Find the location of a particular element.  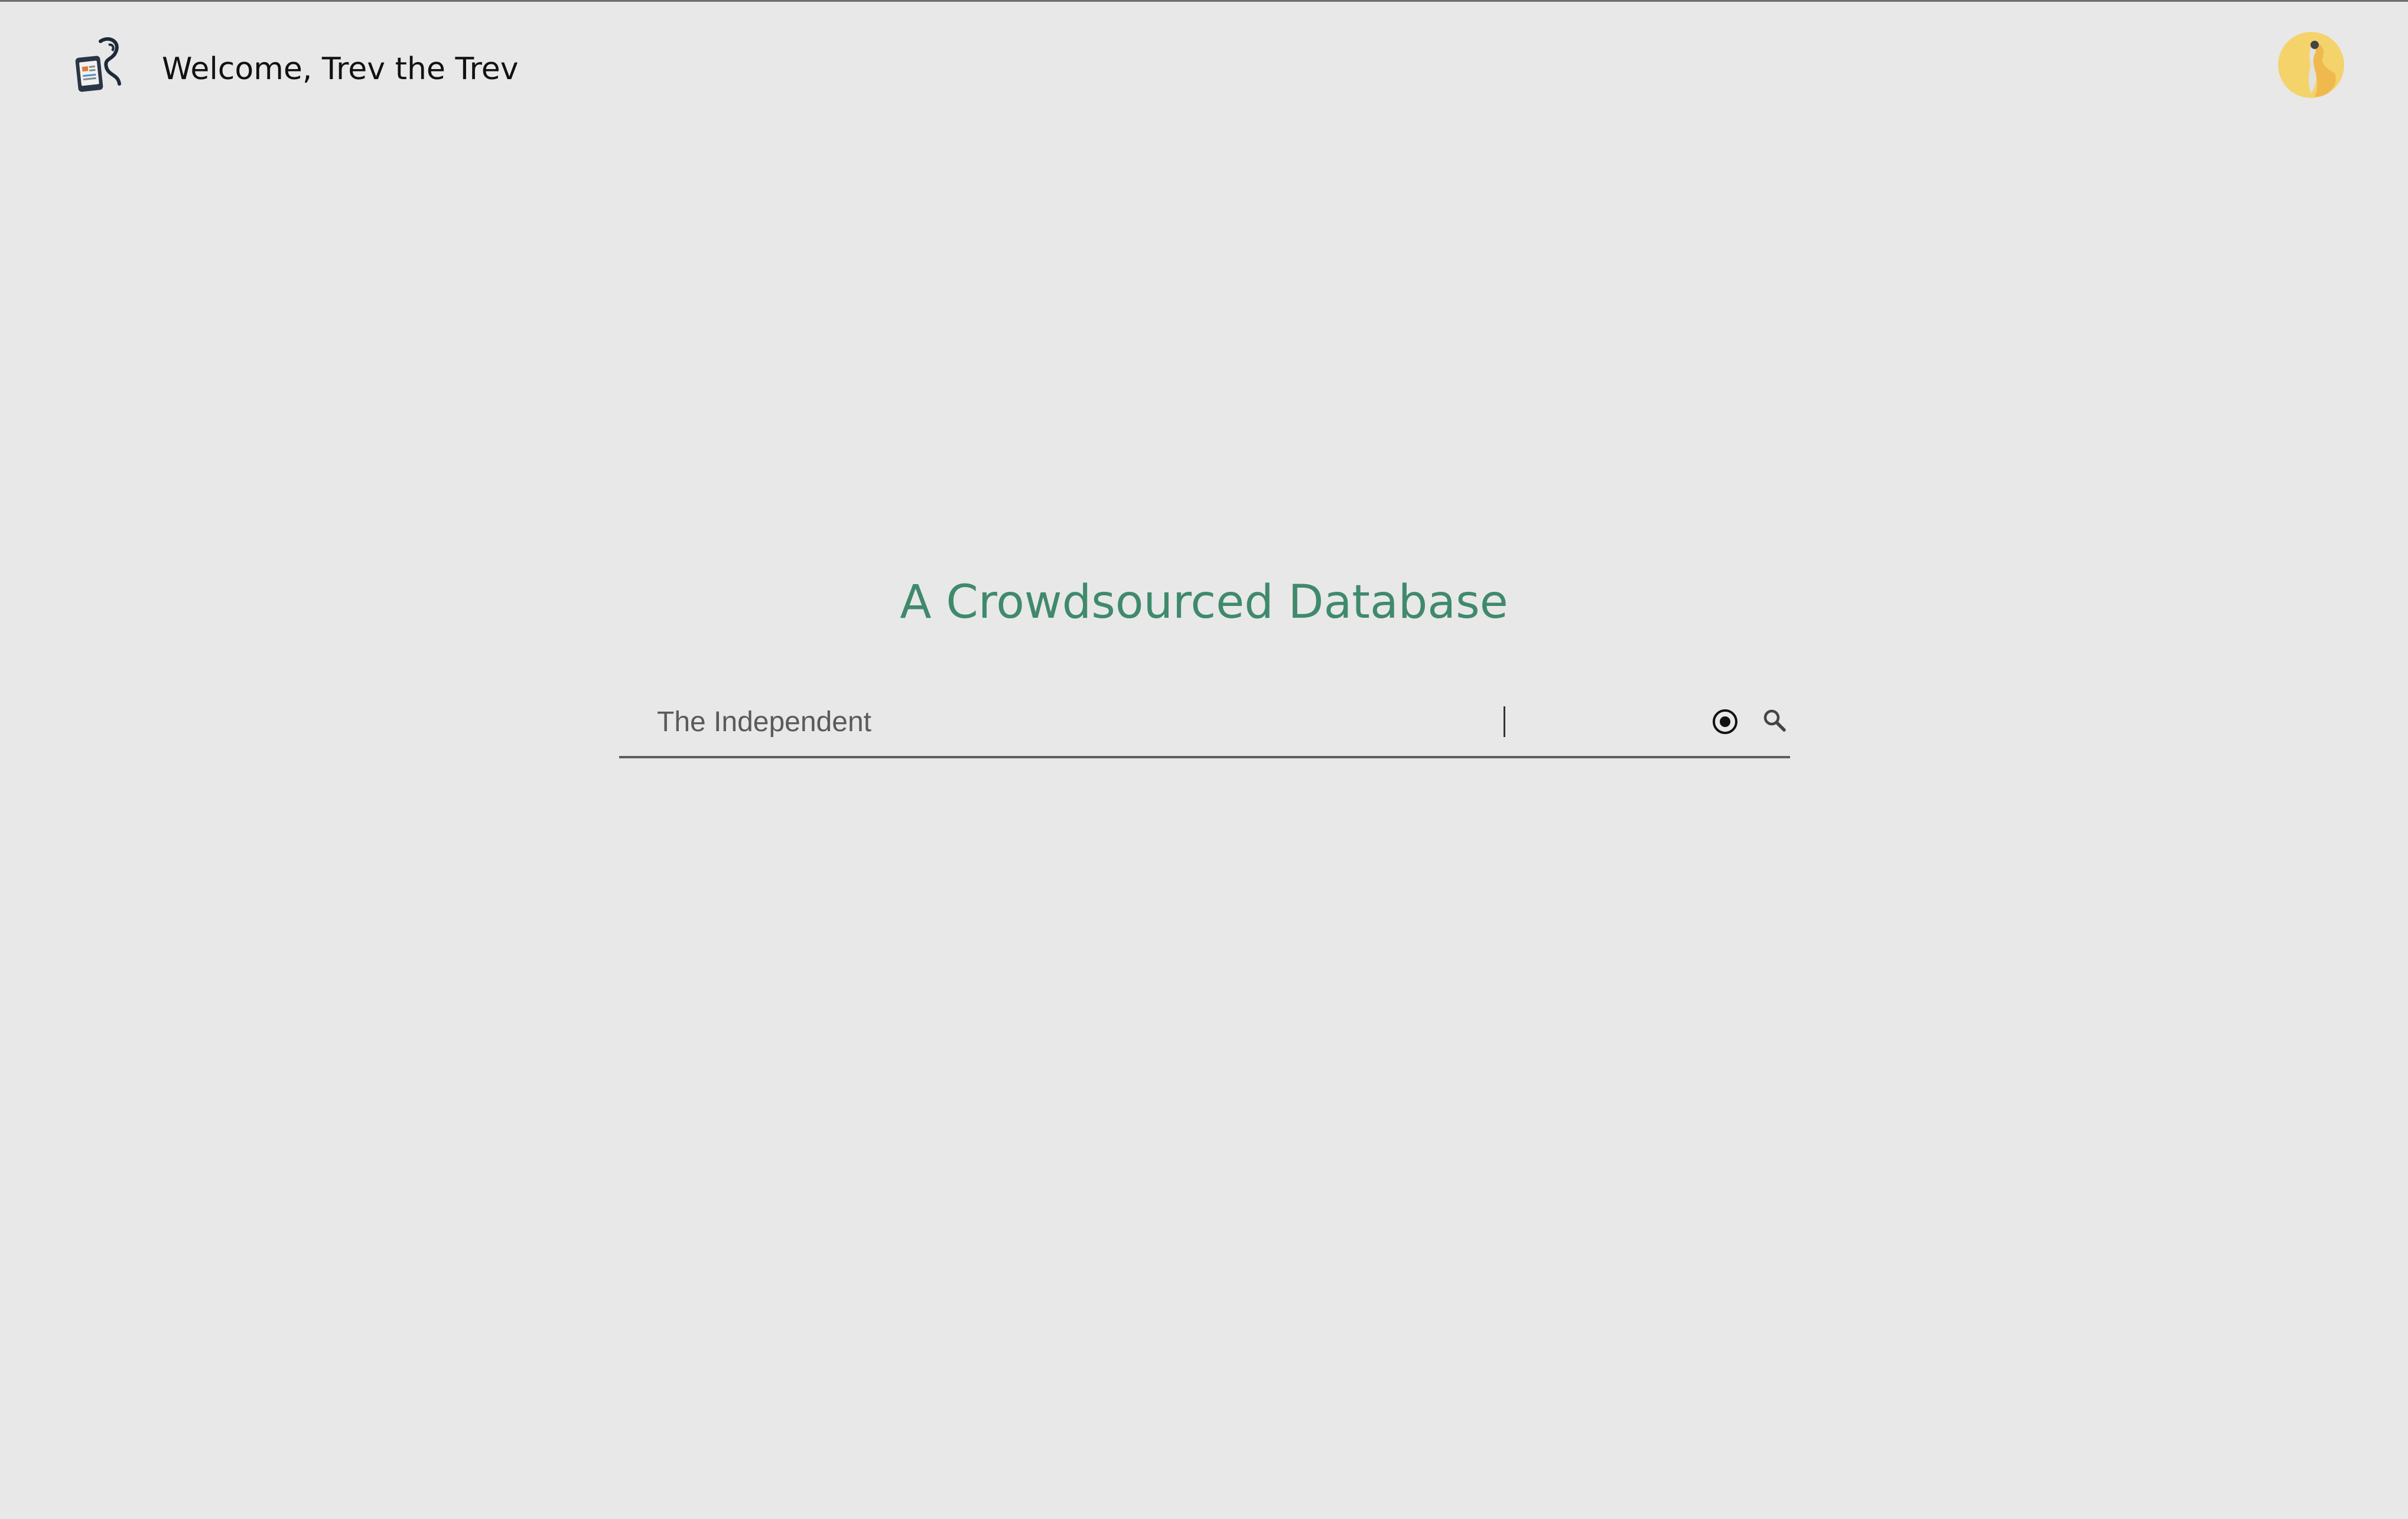

search-bar is located at coordinates (1204, 721).